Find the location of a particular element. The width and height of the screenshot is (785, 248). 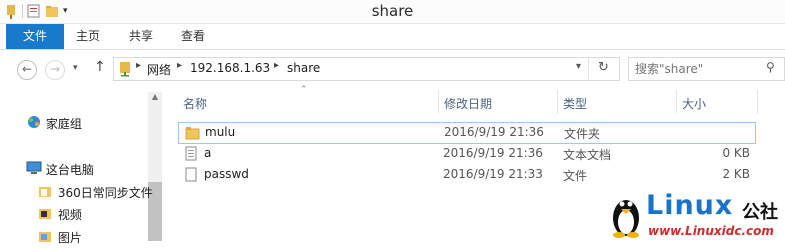

nav-item-label: 视频 is located at coordinates (69, 215).